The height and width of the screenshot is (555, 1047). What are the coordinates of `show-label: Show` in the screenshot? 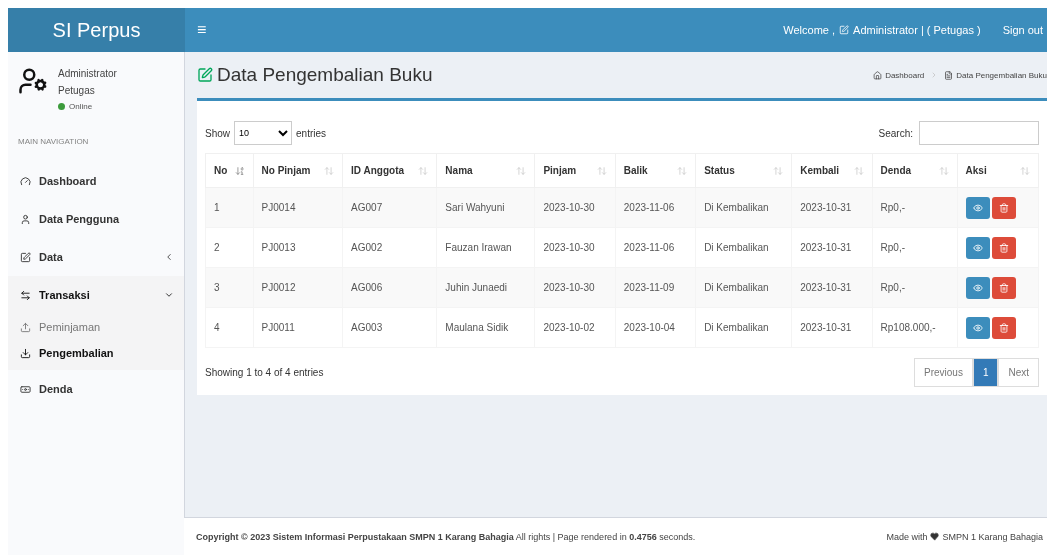 It's located at (217, 133).